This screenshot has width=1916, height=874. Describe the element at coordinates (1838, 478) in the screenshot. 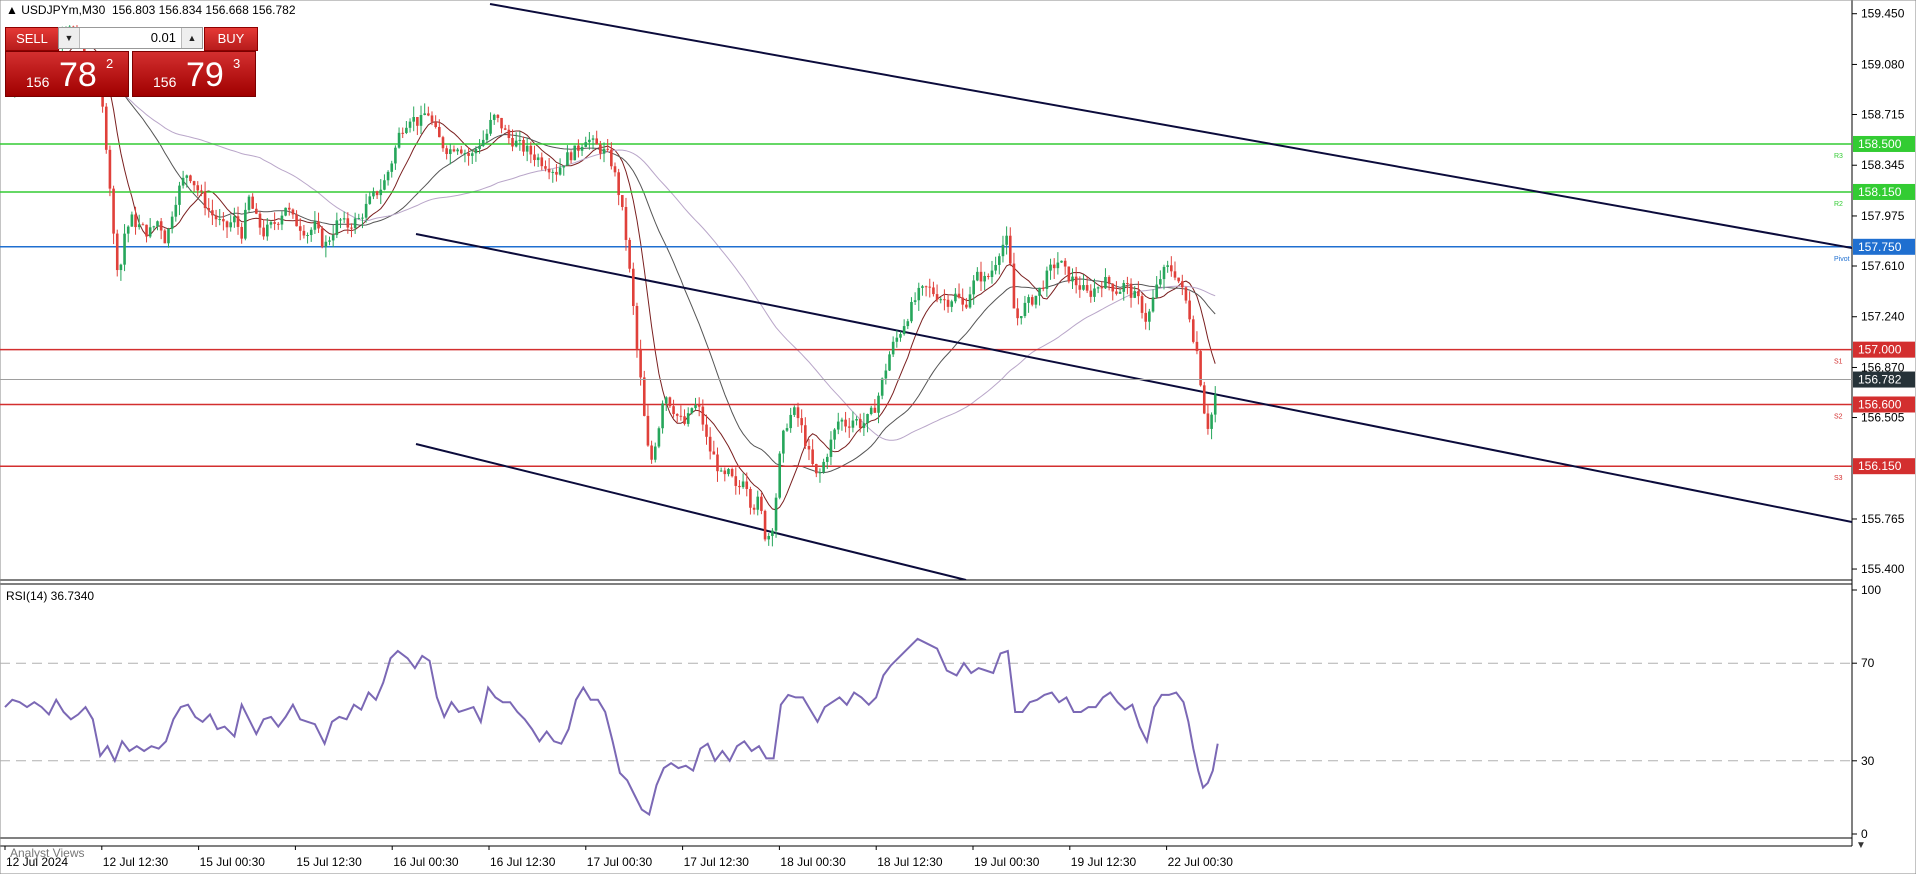

I see `level-name: S3` at that location.